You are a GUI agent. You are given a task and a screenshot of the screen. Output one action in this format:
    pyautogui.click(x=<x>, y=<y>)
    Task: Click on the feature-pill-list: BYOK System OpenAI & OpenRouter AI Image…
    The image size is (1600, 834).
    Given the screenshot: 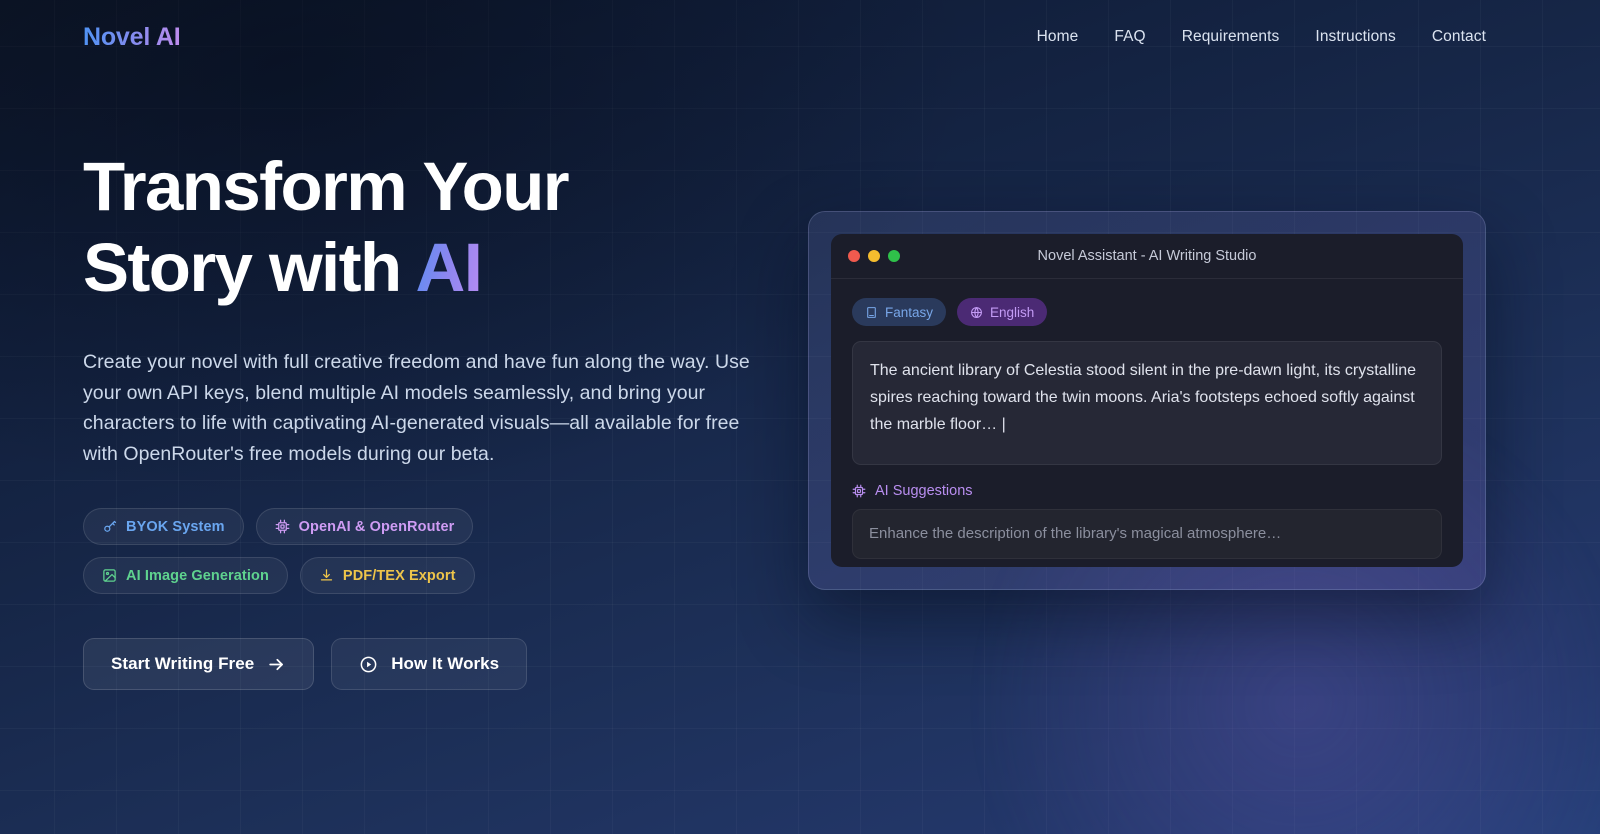 What is the action you would take?
    pyautogui.click(x=383, y=551)
    